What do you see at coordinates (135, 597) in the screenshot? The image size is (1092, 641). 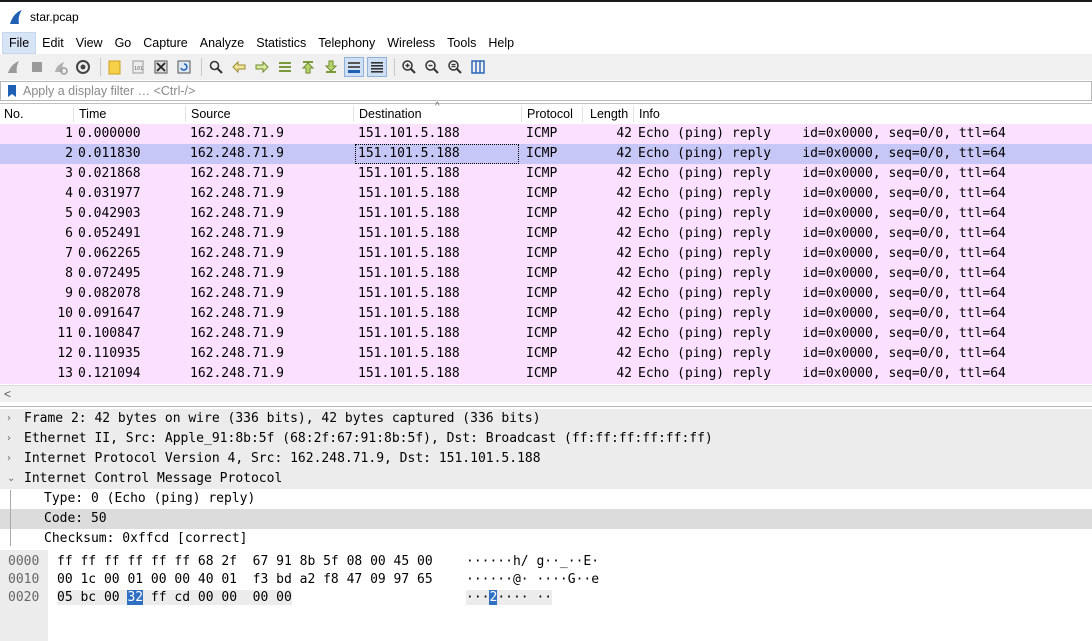 I see `selected-hex-byte: 32` at bounding box center [135, 597].